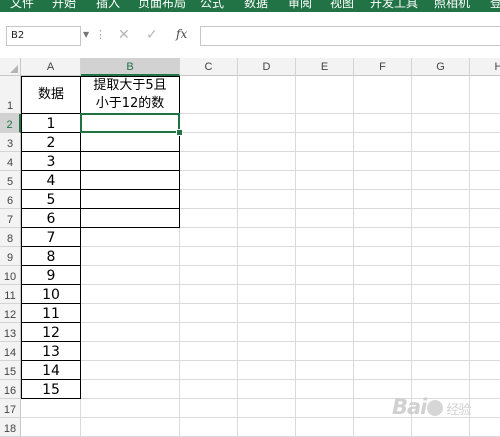 The height and width of the screenshot is (437, 500). Describe the element at coordinates (383, 256) in the screenshot. I see `cell-f9` at that location.